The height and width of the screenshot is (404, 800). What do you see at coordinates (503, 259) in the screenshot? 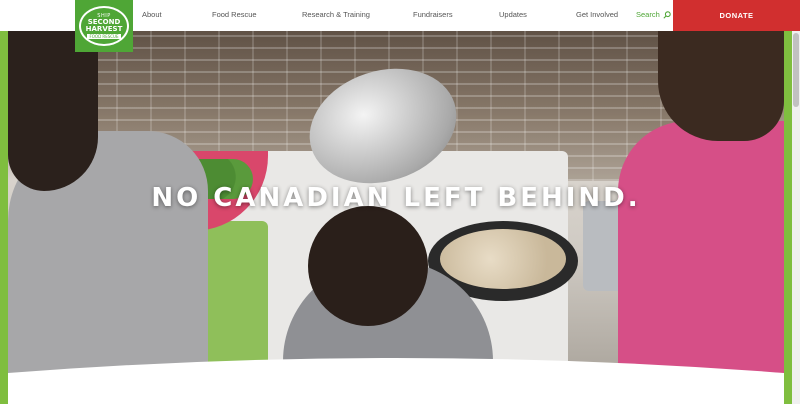
I see `hero-pan-food` at bounding box center [503, 259].